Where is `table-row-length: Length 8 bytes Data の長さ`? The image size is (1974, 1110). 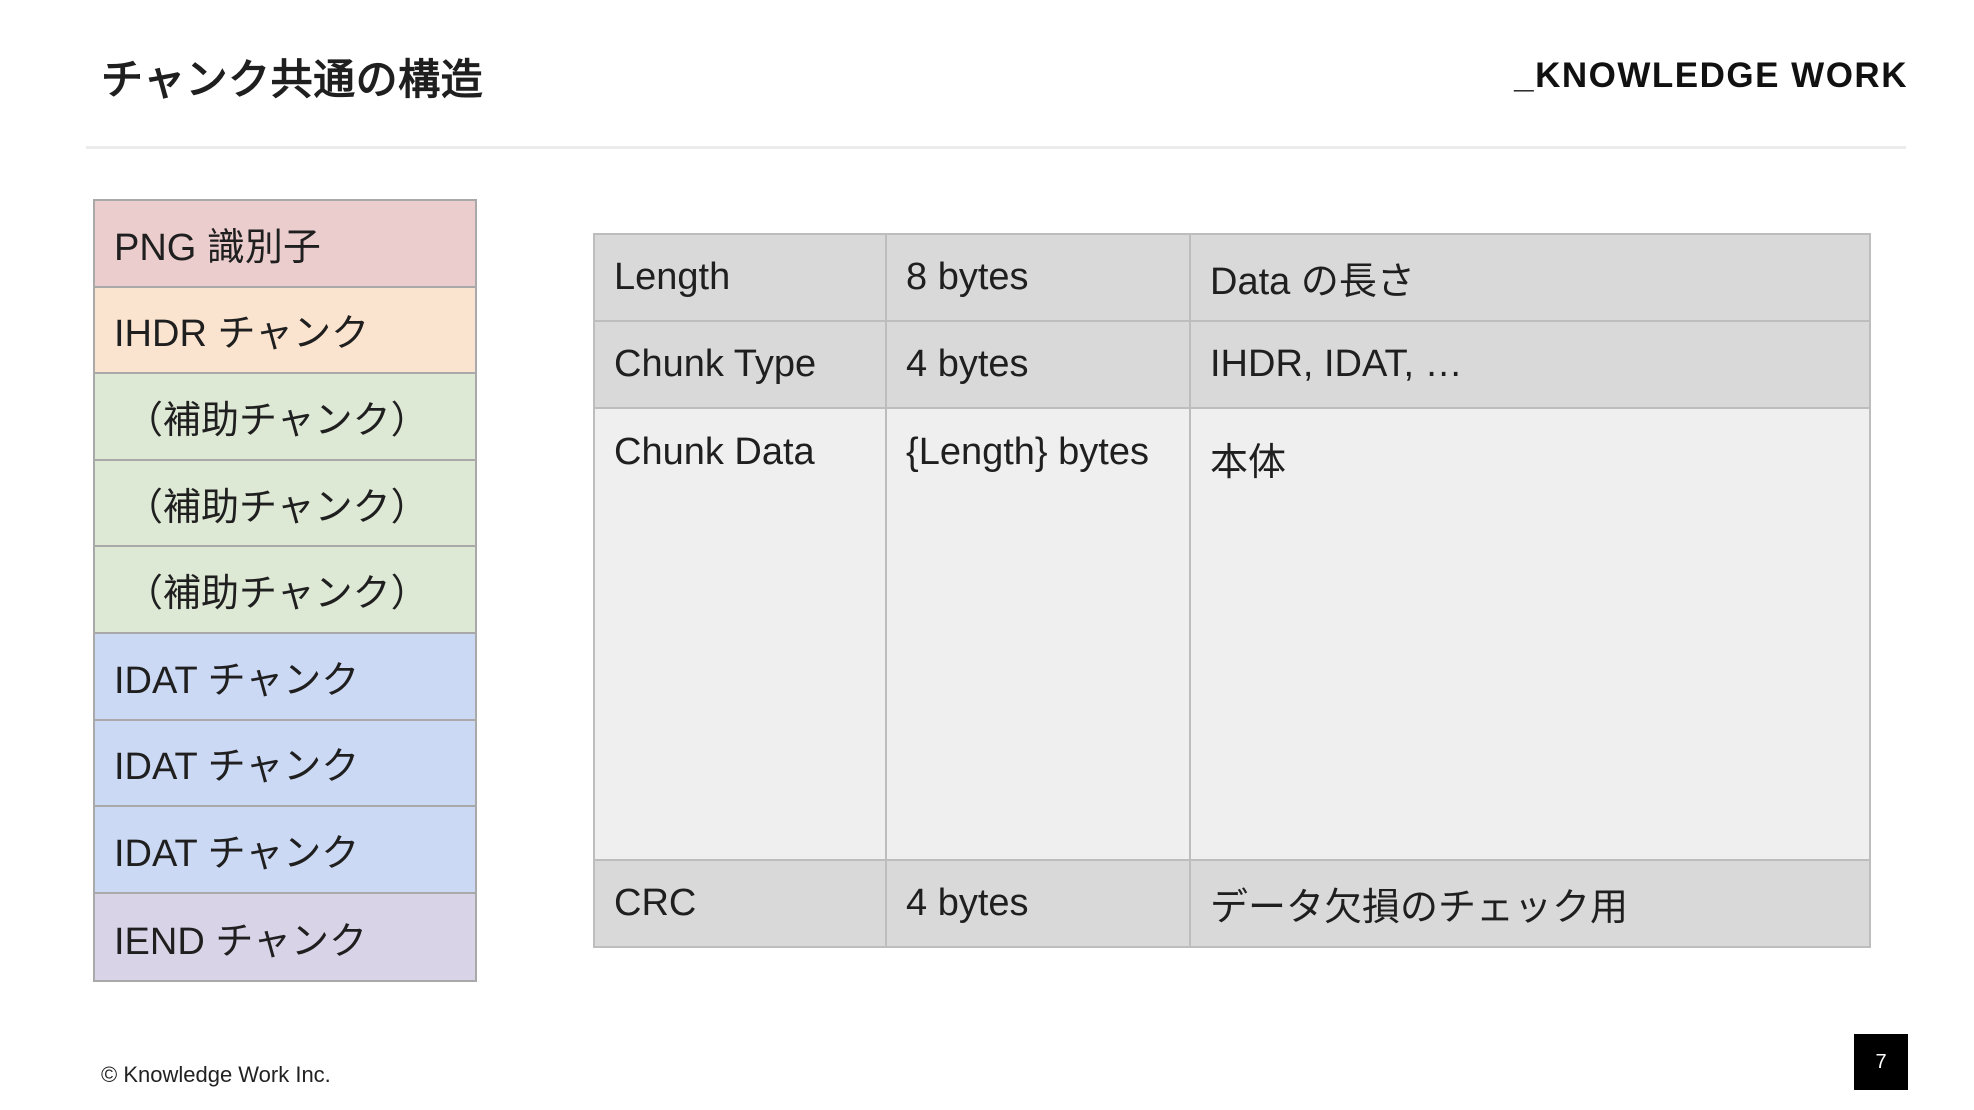 table-row-length: Length 8 bytes Data の長さ is located at coordinates (1232, 277).